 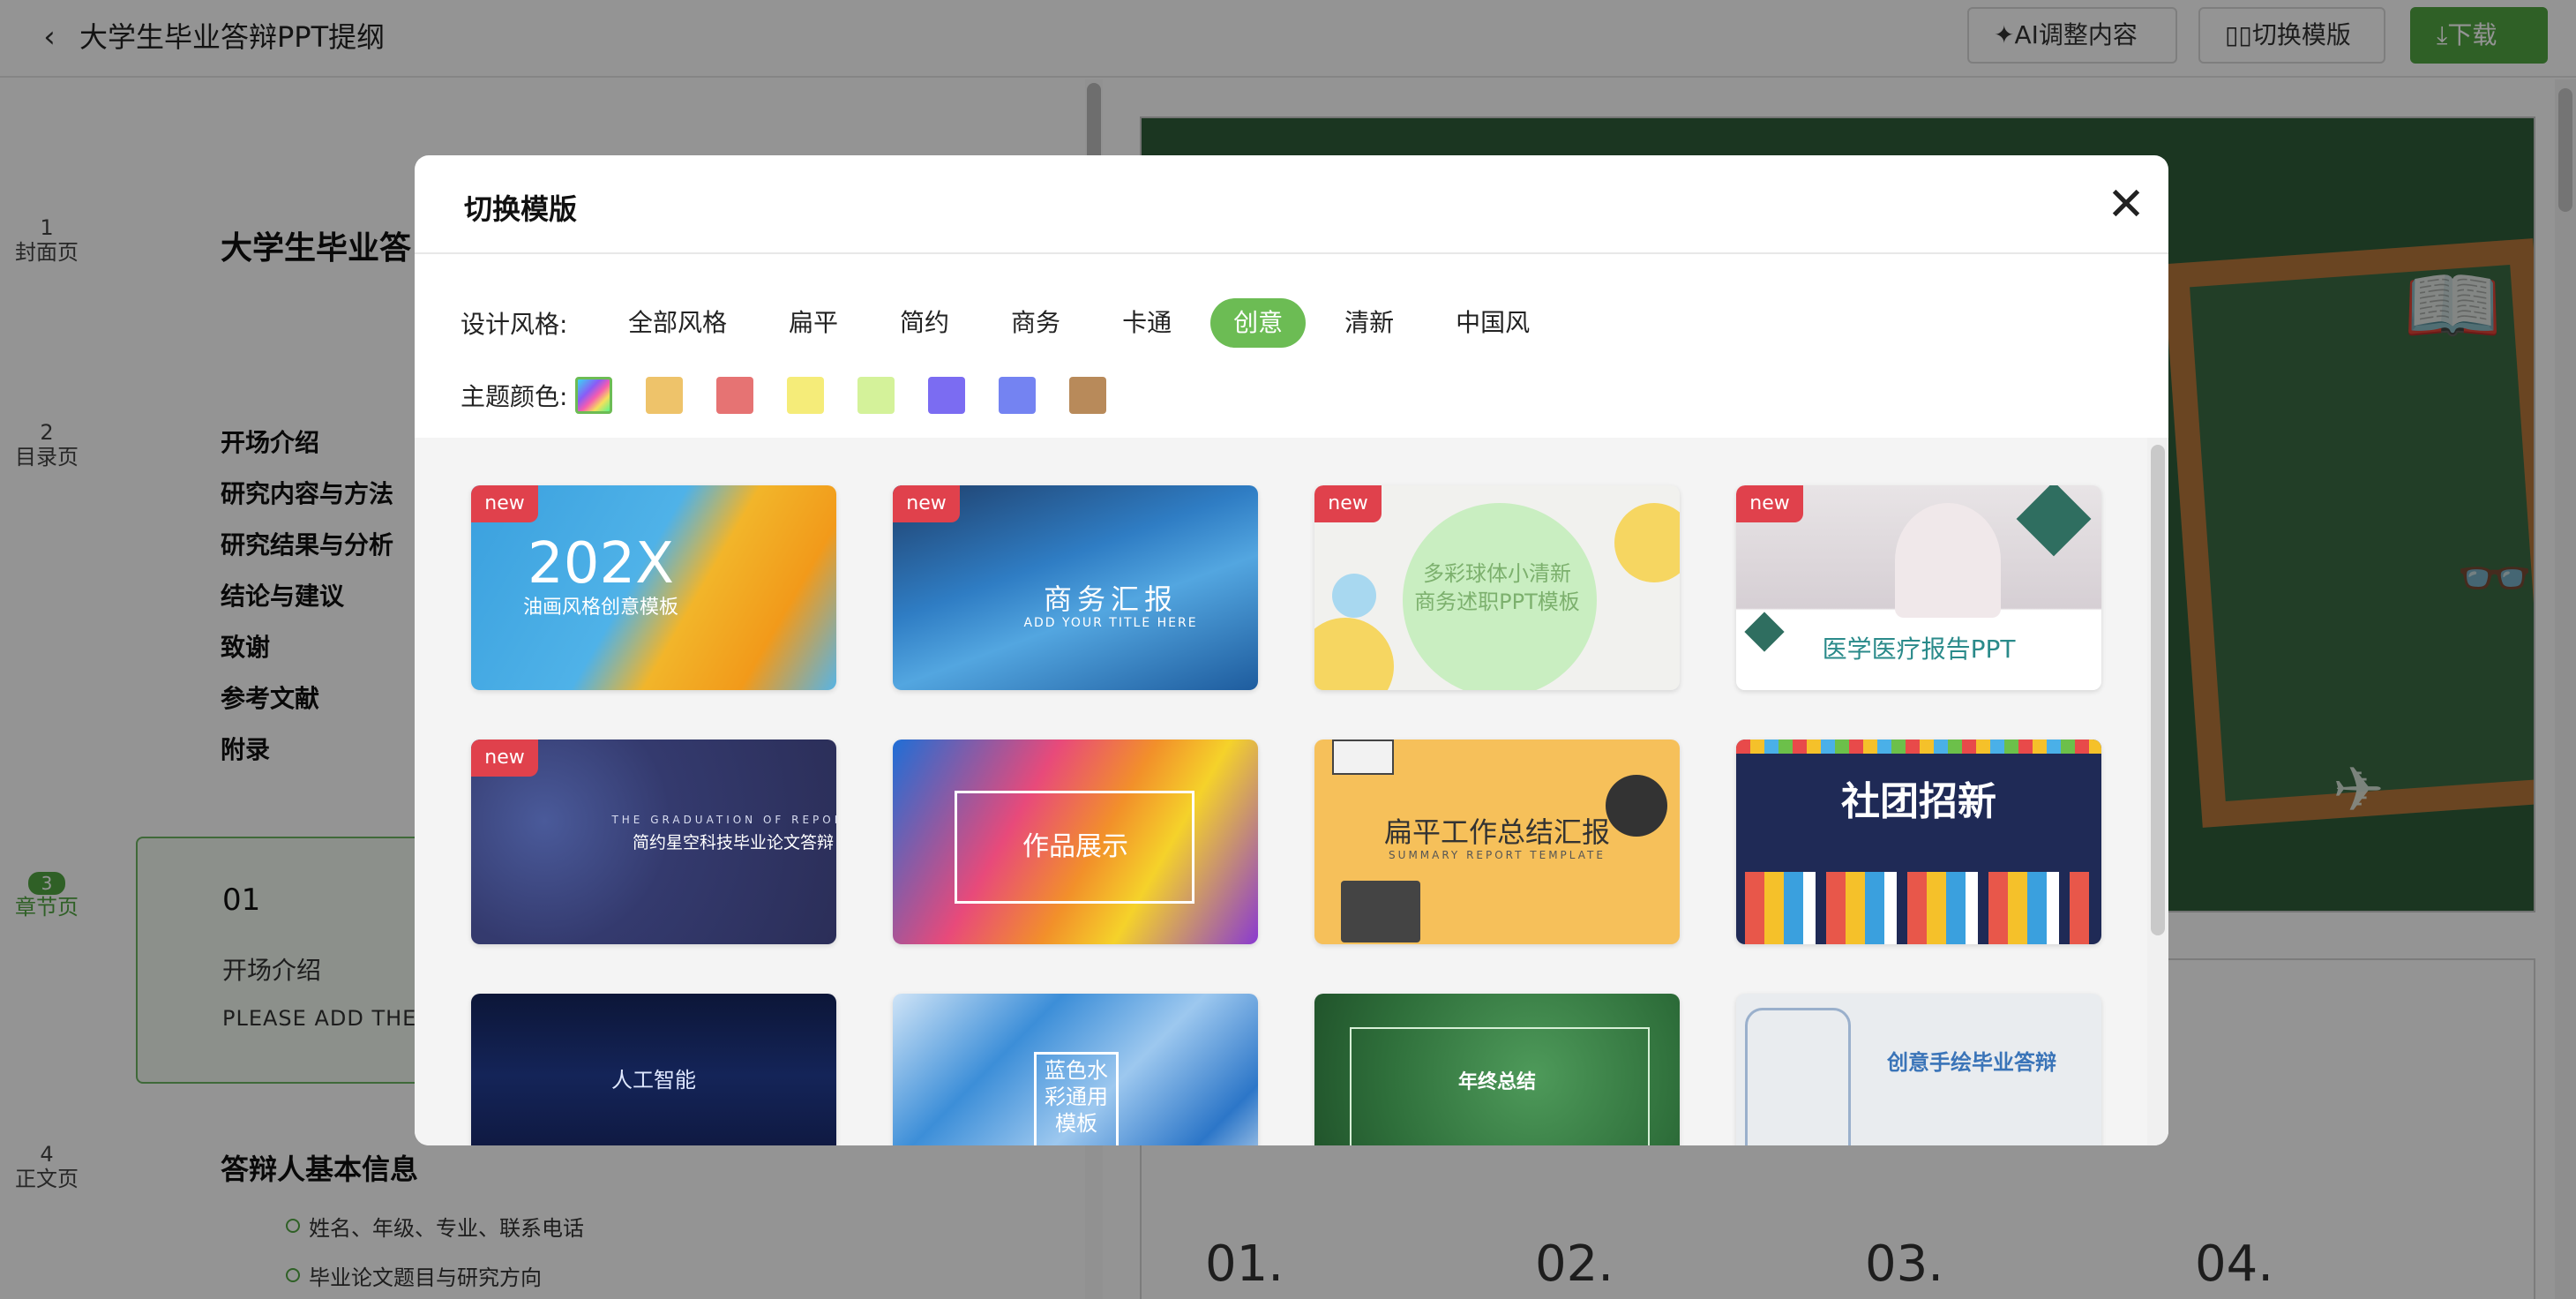 I want to click on template-card: 作品展示, so click(x=1075, y=842).